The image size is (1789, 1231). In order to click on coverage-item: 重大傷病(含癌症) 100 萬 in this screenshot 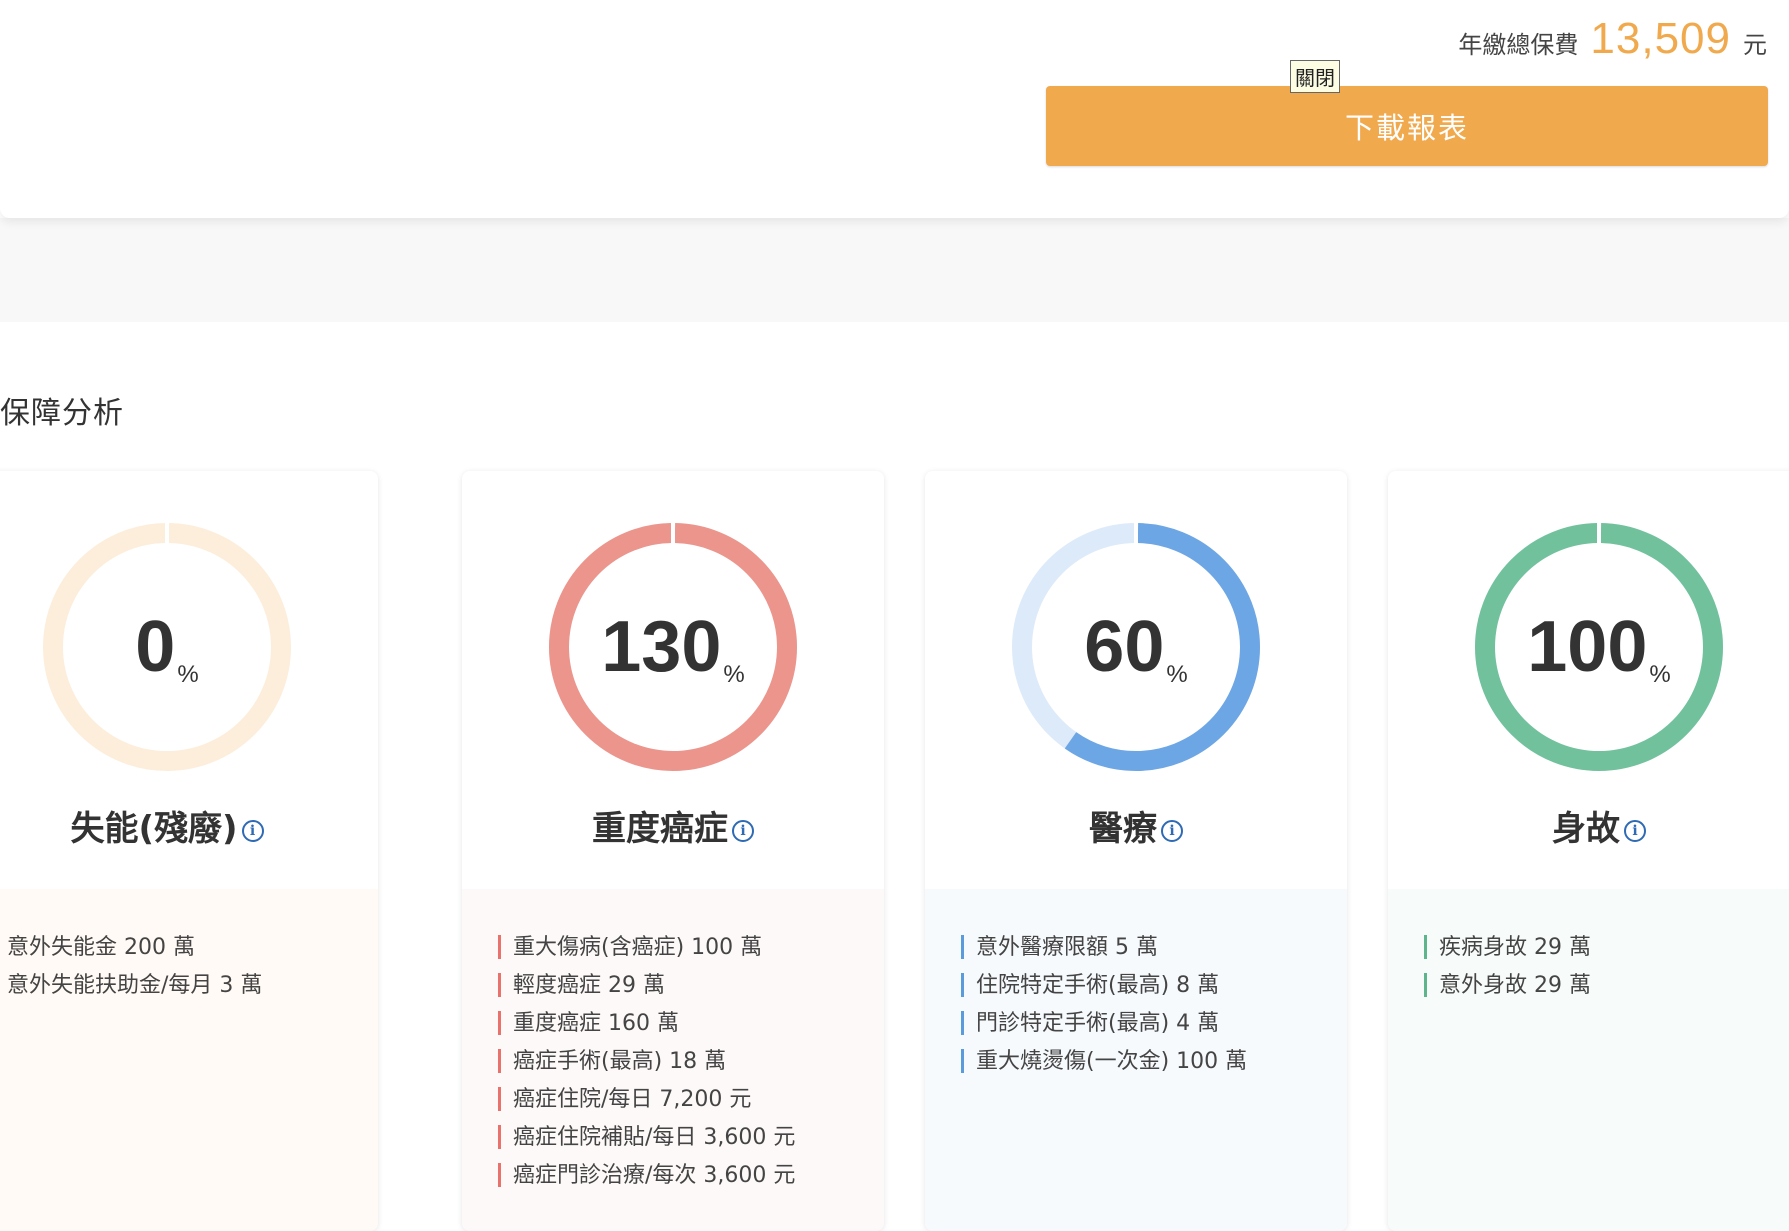, I will do `click(691, 952)`.